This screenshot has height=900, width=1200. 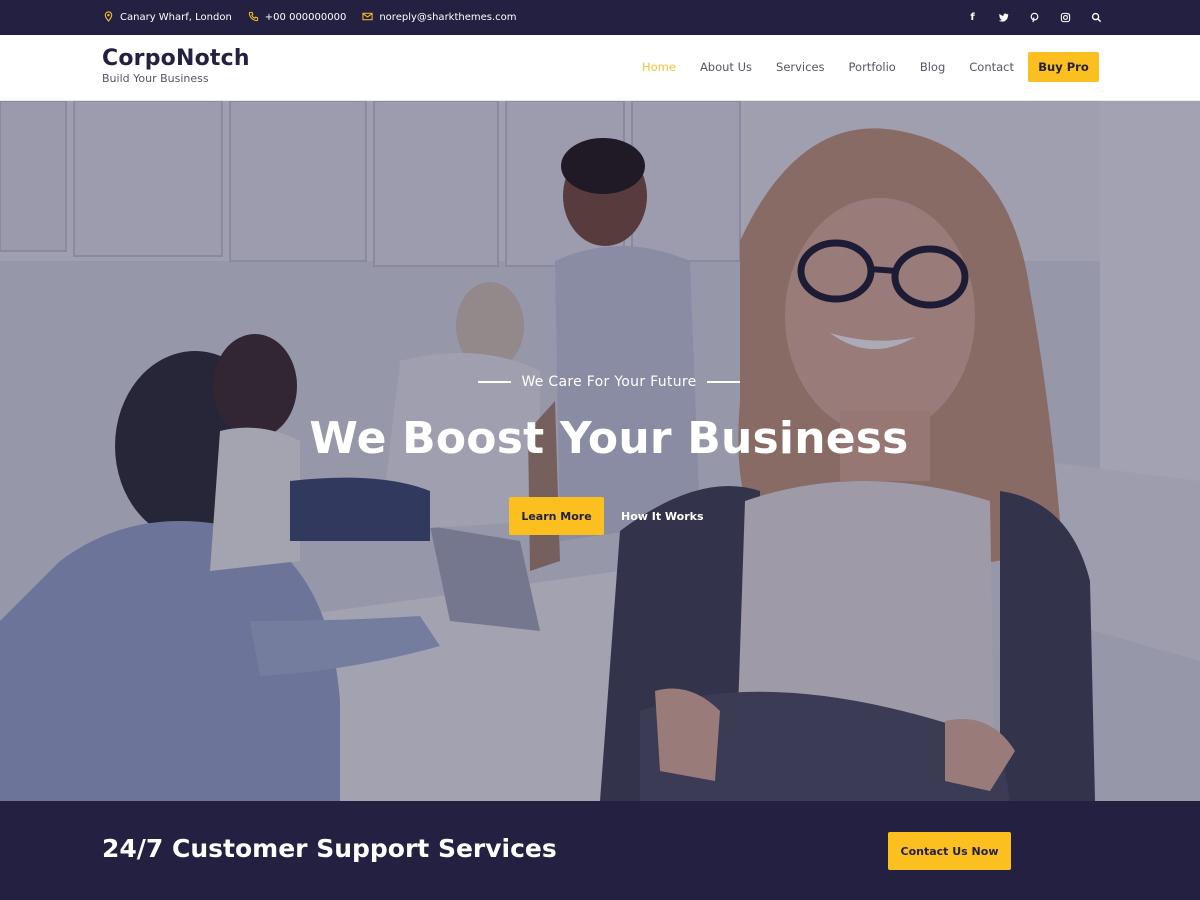 I want to click on site-branding: CorpoNotch Build Your Business, so click(x=176, y=65).